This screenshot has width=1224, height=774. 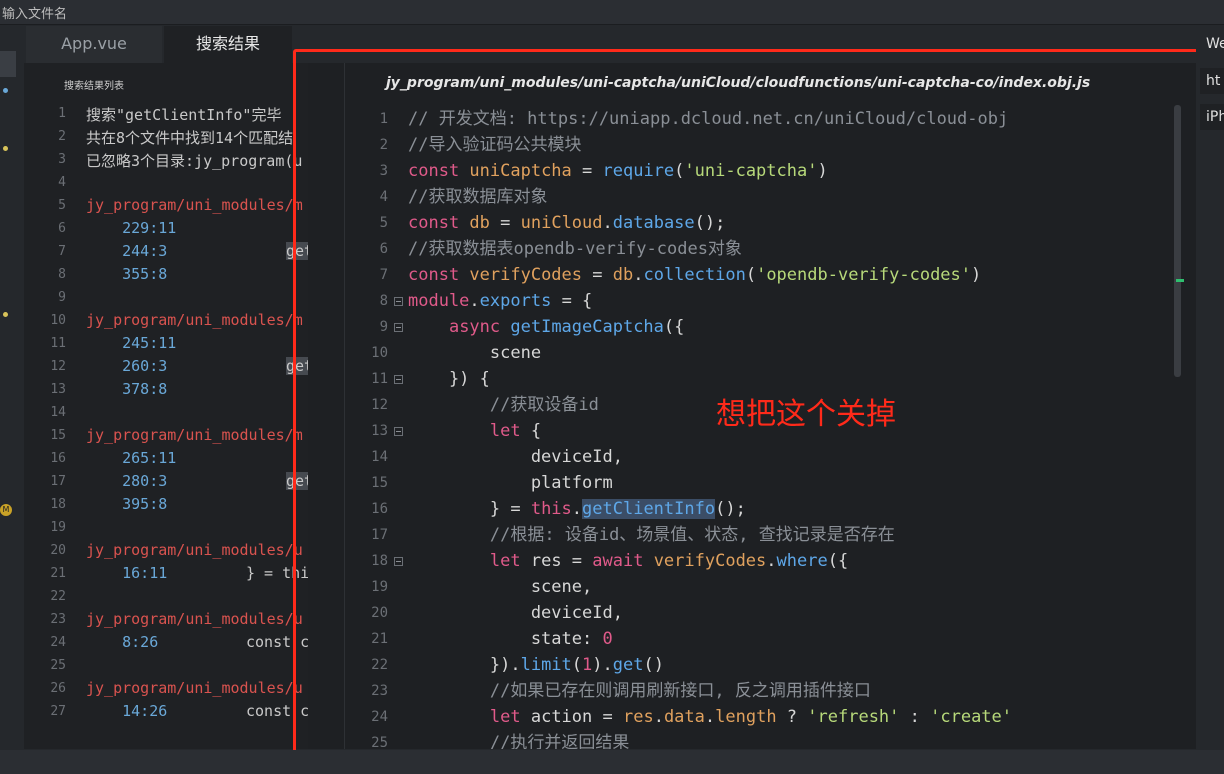 I want to click on code-text: state: 0, so click(x=510, y=639).